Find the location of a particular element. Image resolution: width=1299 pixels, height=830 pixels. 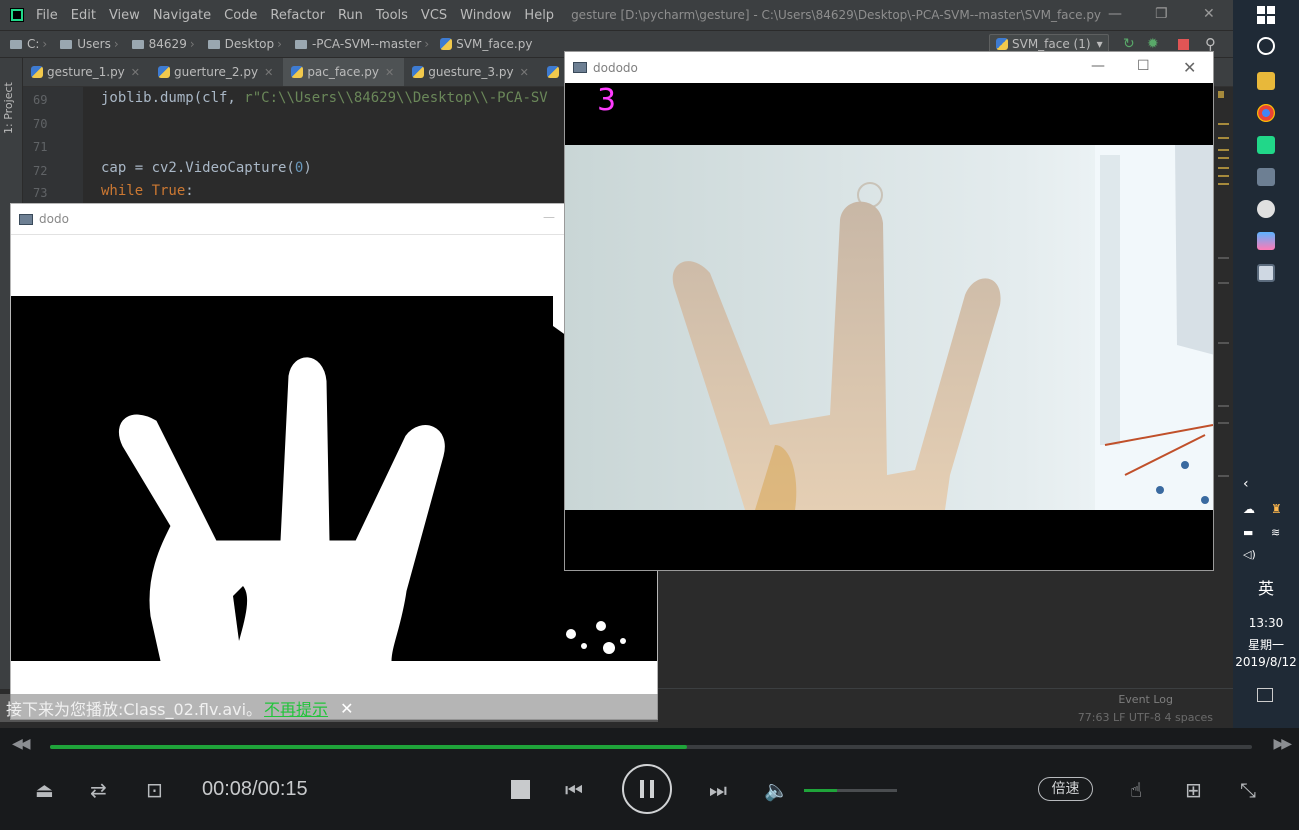

mask-window-title: dodo is located at coordinates (54, 219).